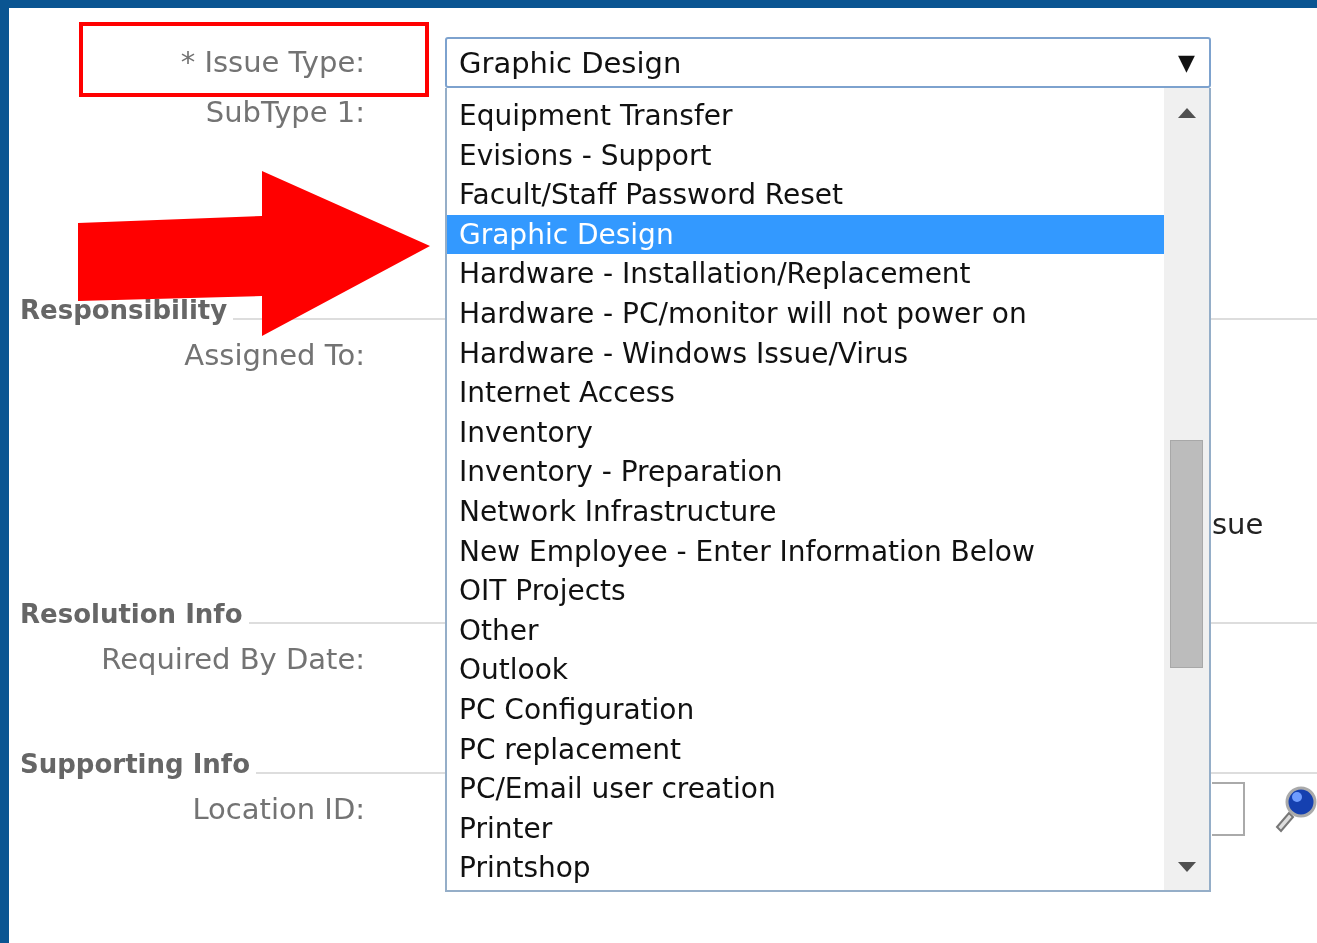  I want to click on scroll-down-icon, so click(1187, 867).